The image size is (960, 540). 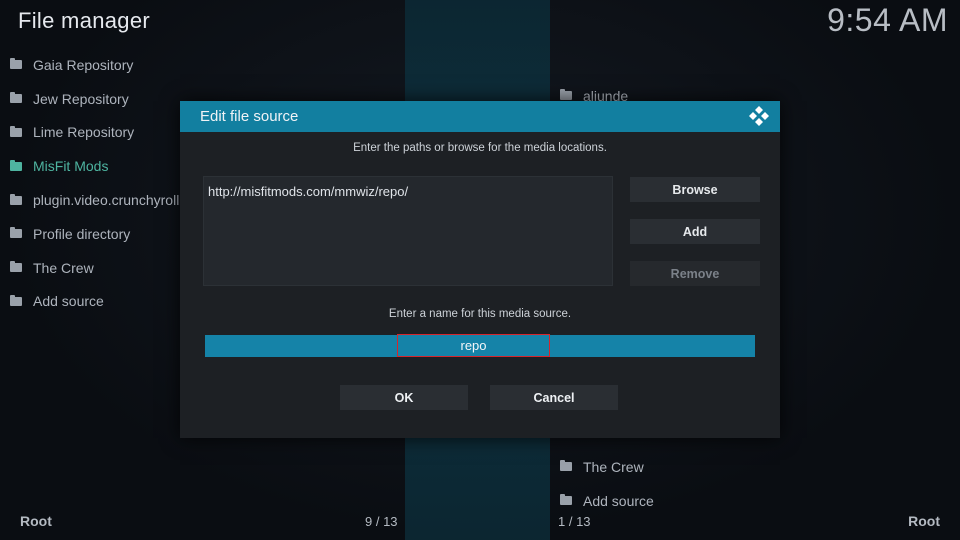 I want to click on right-list-item-add-source: Add source, so click(x=650, y=501).